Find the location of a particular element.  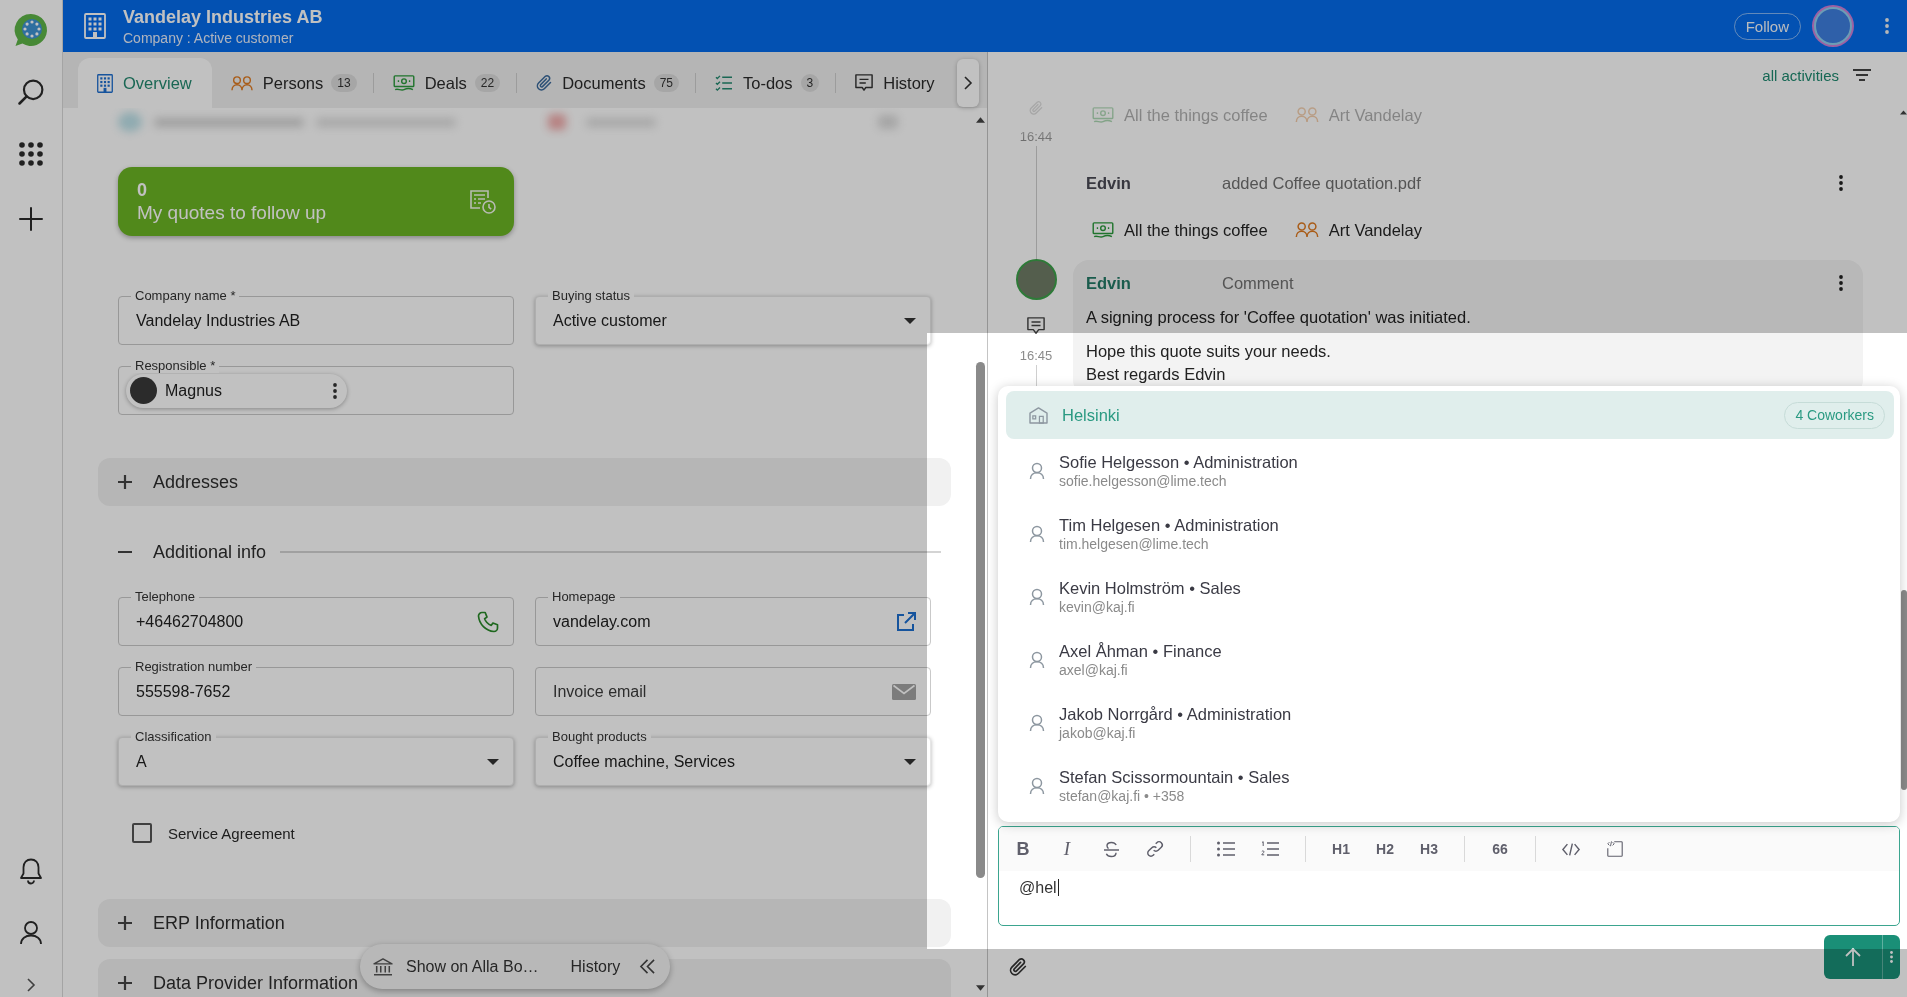

field-label: Homepage is located at coordinates (584, 597).